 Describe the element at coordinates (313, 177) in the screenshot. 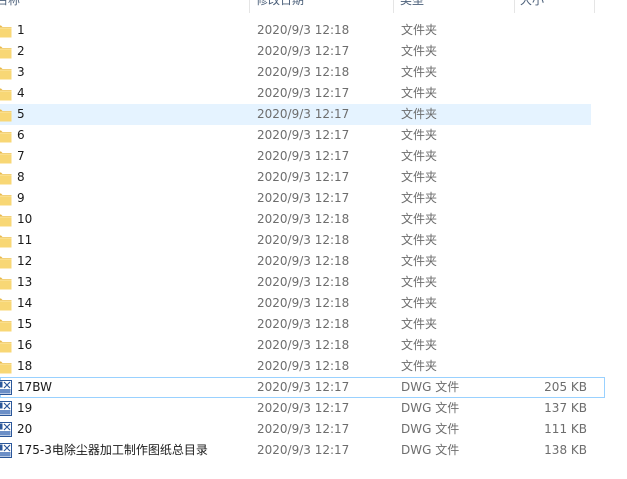

I see `folder-row: 8 2020/9/3 12:17 文件夹` at that location.